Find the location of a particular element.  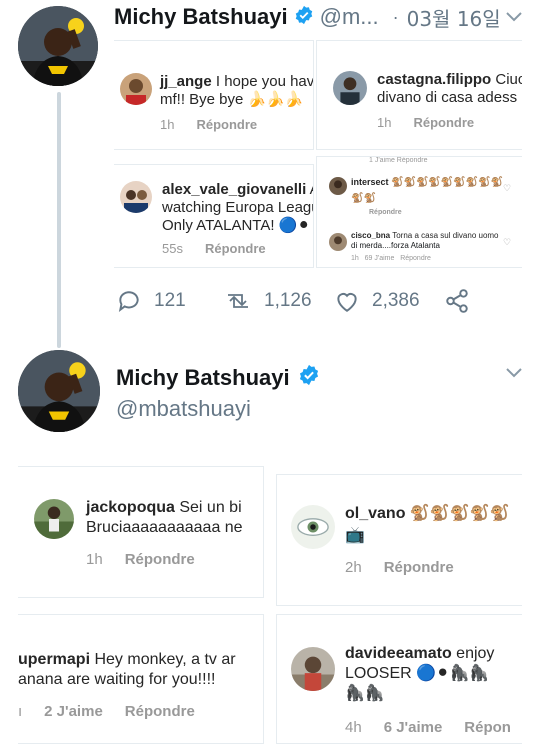

comment-username: intersect is located at coordinates (370, 182).